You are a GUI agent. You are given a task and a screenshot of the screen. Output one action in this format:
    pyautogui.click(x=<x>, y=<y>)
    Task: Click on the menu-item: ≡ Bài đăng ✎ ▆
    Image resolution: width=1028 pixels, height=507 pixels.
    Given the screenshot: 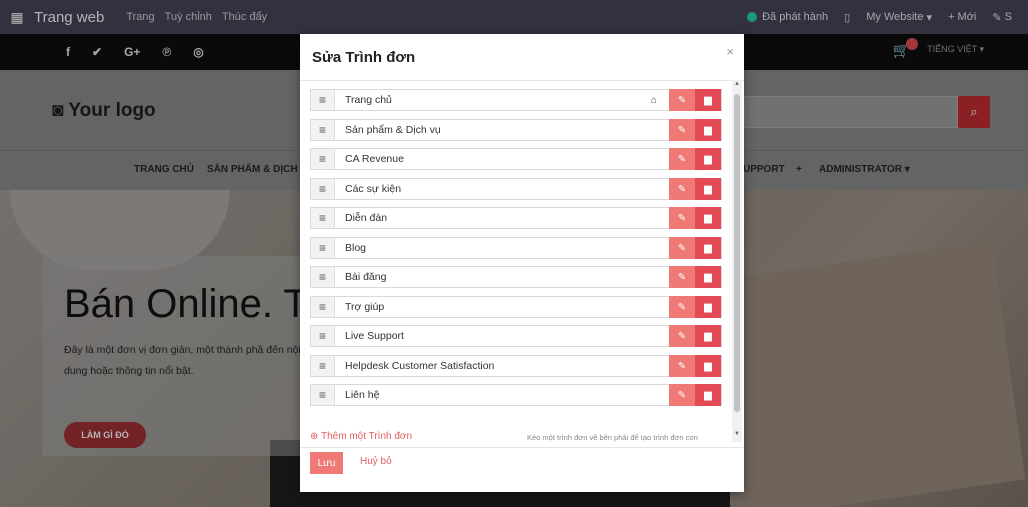 What is the action you would take?
    pyautogui.click(x=516, y=277)
    